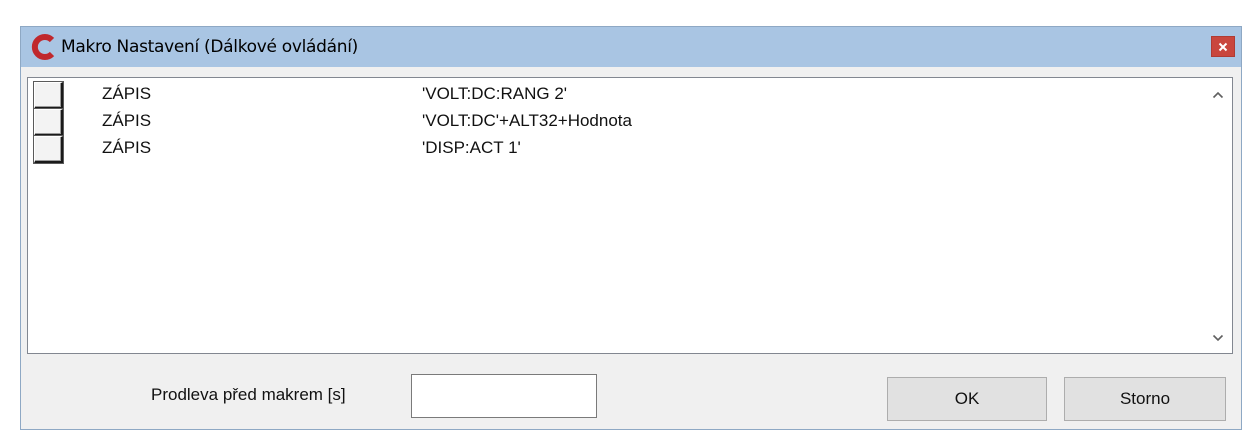  Describe the element at coordinates (210, 47) in the screenshot. I see `window-title: Makro Nastavení (Dálkové ovládání)` at that location.